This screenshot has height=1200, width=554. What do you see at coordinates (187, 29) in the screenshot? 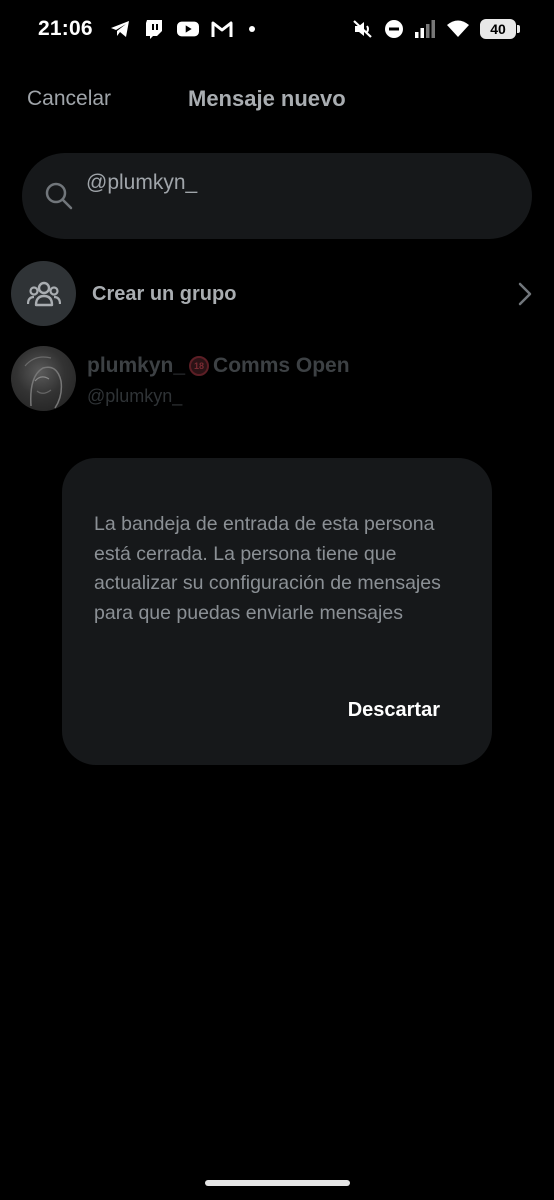
I see `youtube-icon` at bounding box center [187, 29].